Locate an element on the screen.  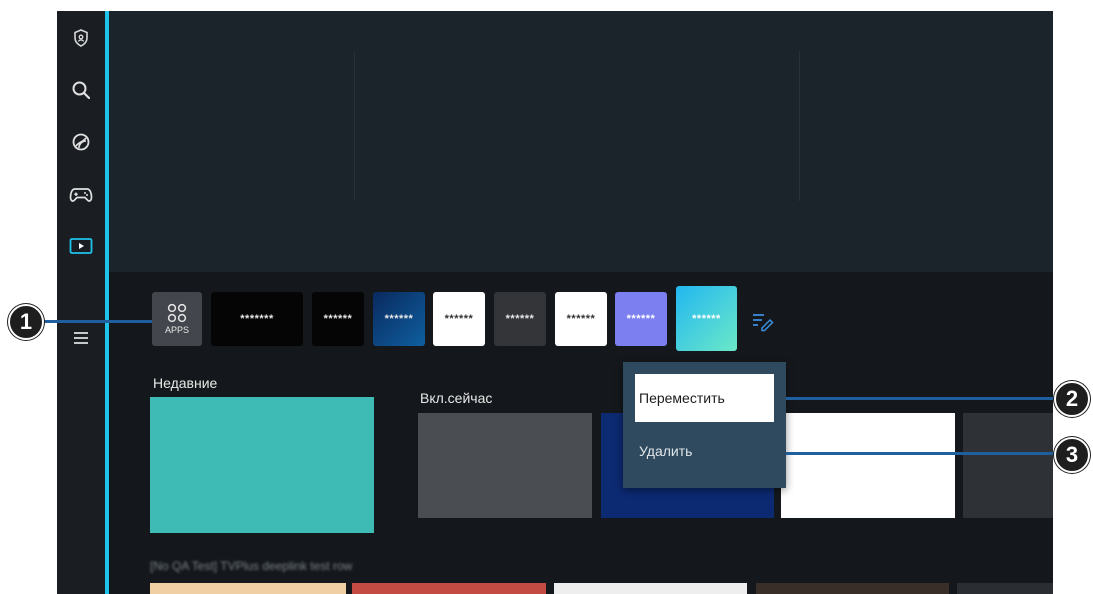
apps-grid-icon is located at coordinates (177, 313).